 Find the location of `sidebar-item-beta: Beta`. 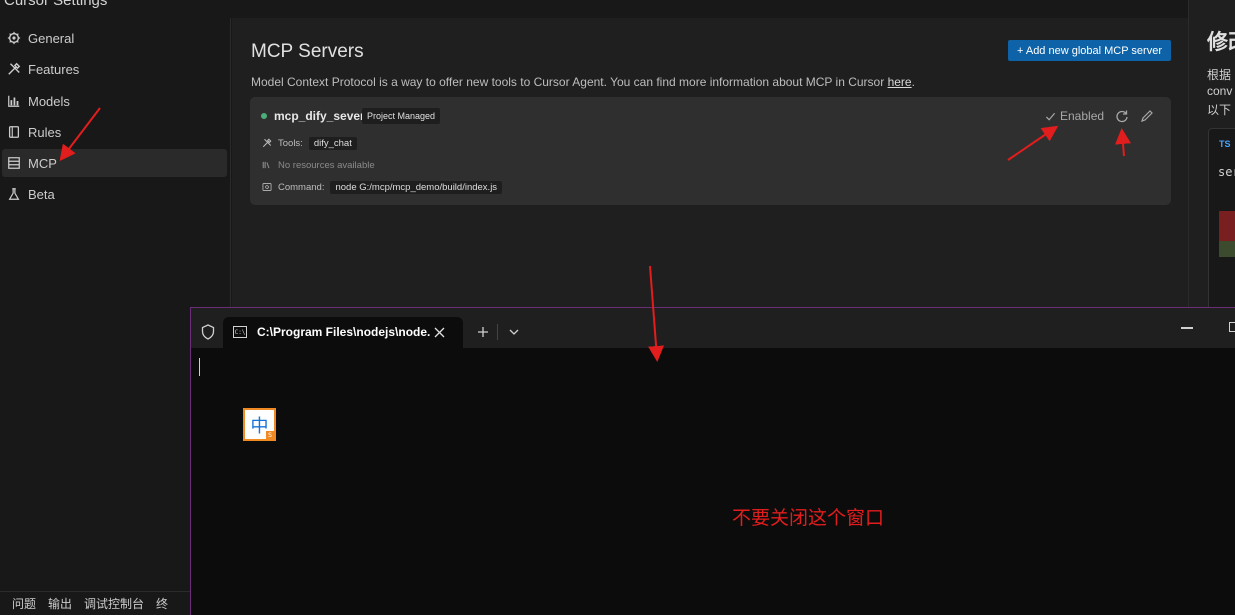

sidebar-item-beta: Beta is located at coordinates (114, 194).